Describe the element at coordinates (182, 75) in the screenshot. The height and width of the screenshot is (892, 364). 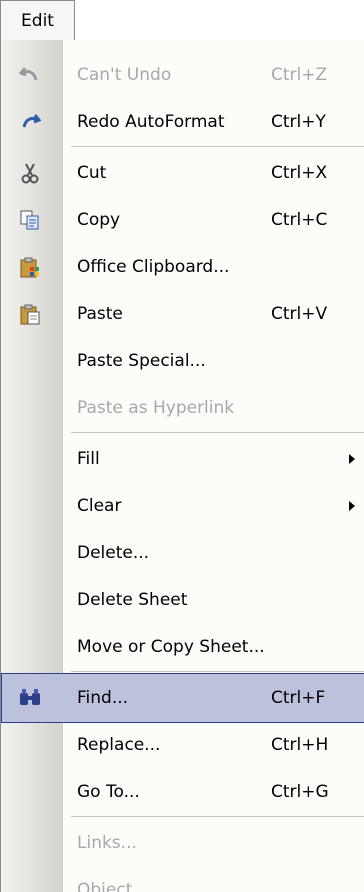
I see `menu-item-undo: Can't Undo Ctrl+Z` at that location.